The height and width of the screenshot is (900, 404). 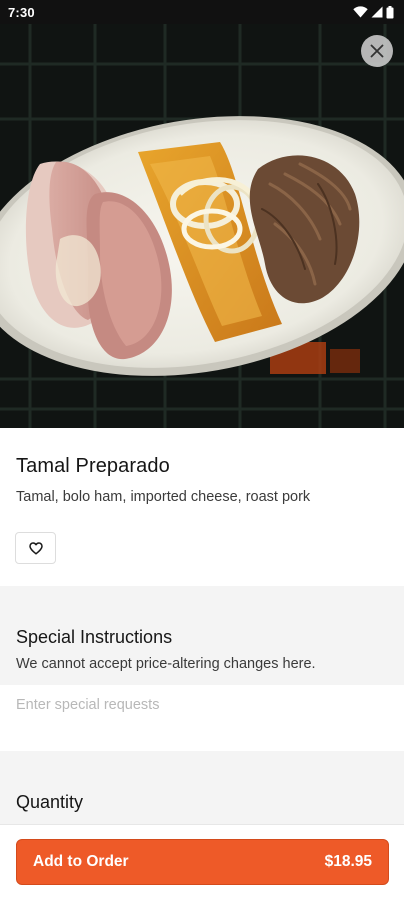 I want to click on status-icons, so click(x=373, y=12).